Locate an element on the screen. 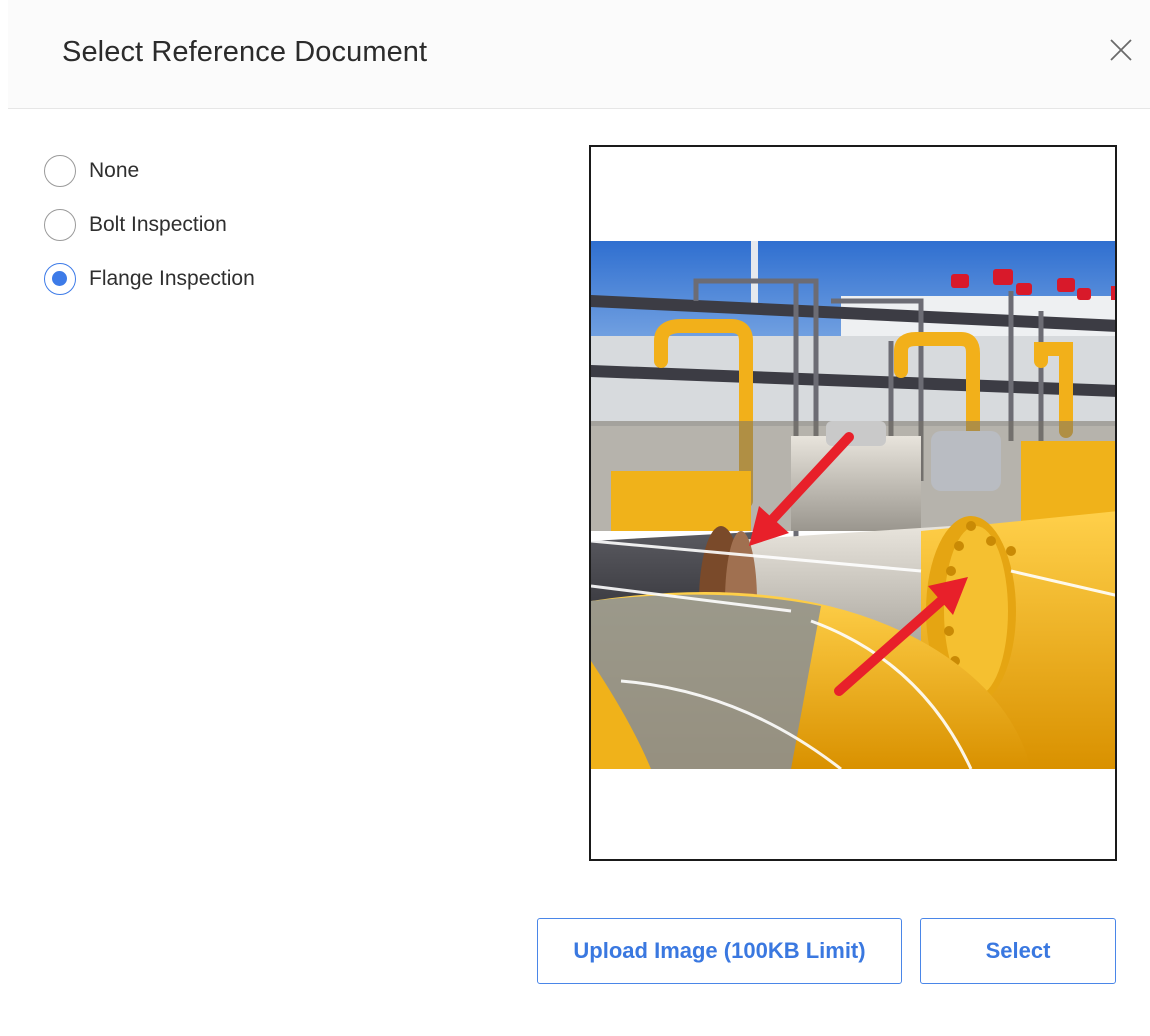 The height and width of the screenshot is (1036, 1150). option-none: None is located at coordinates (149, 171).